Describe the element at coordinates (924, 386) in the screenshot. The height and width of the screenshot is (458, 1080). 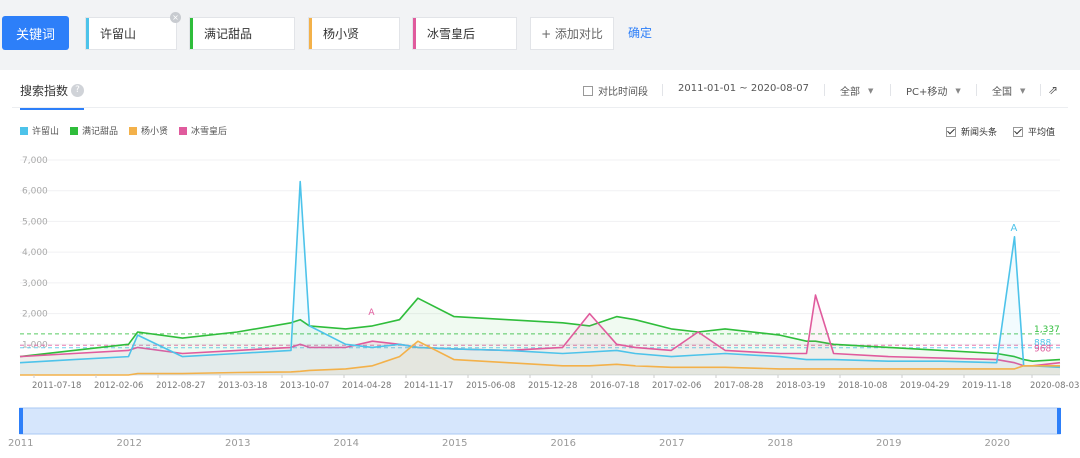
I see `x-tick-label: 2019-04-29` at that location.